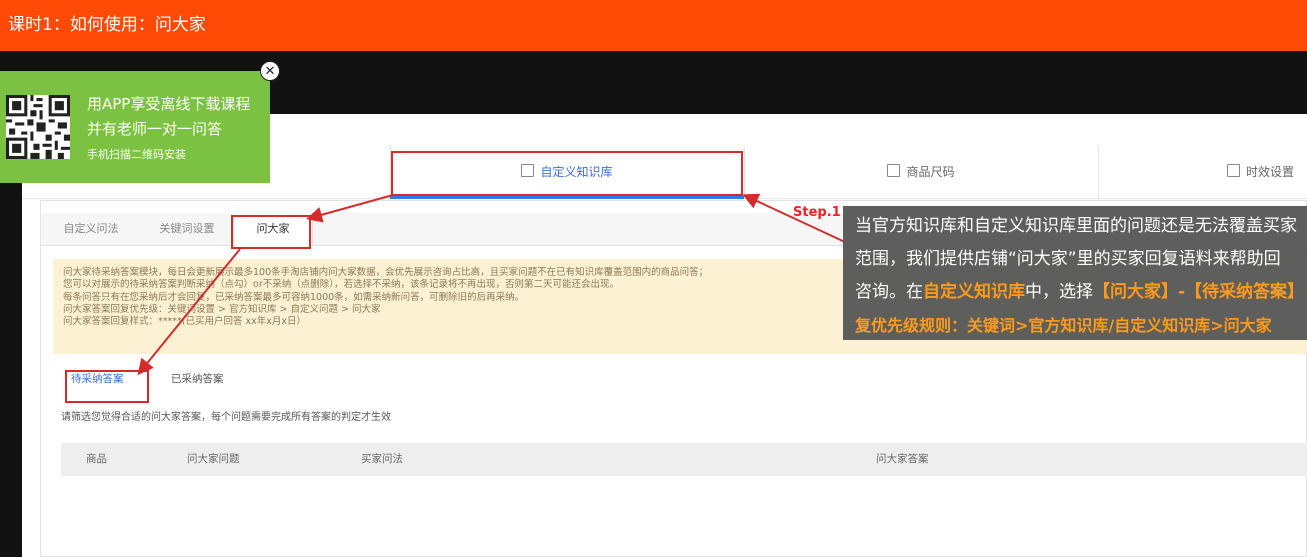 This screenshot has width=1307, height=557. I want to click on promo-headline: 用APP享受离线下载课程, so click(169, 104).